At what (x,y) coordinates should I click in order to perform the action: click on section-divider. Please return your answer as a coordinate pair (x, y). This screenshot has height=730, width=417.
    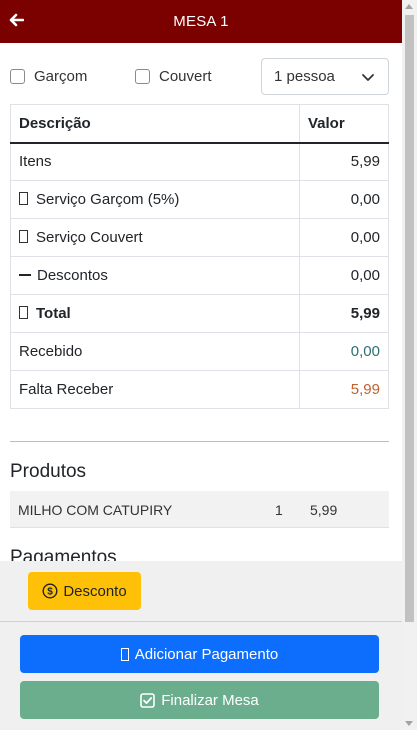
    Looking at the image, I should click on (199, 441).